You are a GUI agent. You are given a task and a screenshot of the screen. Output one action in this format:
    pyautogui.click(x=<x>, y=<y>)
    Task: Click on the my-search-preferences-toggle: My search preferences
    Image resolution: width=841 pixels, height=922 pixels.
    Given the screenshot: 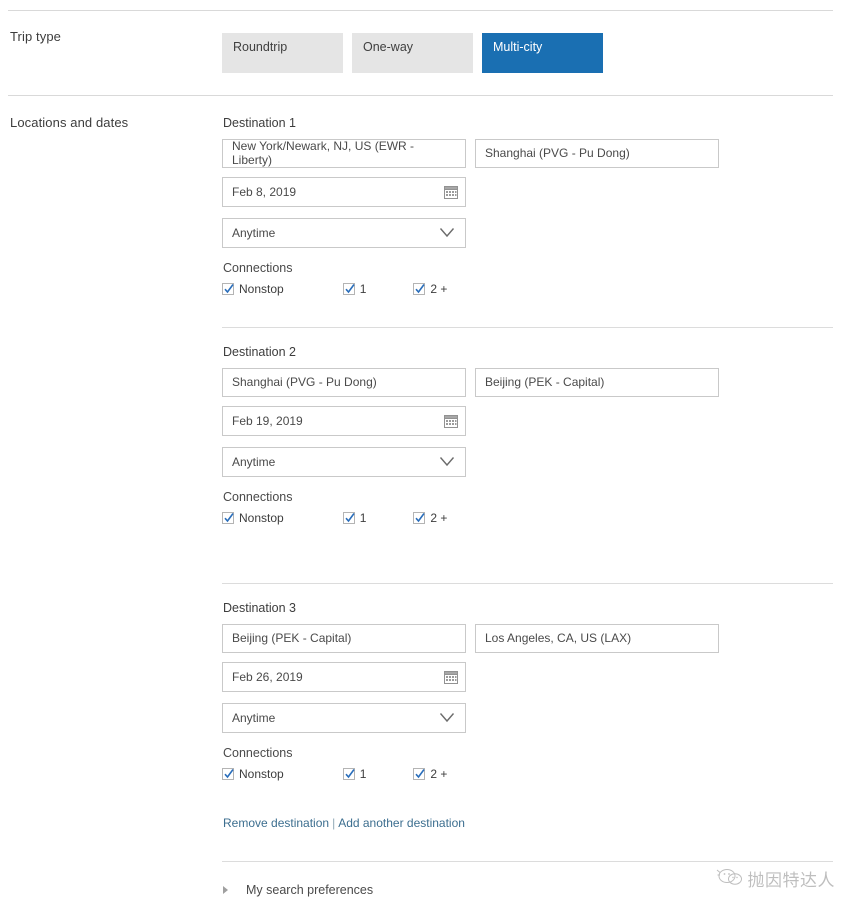 What is the action you would take?
    pyautogui.click(x=298, y=890)
    